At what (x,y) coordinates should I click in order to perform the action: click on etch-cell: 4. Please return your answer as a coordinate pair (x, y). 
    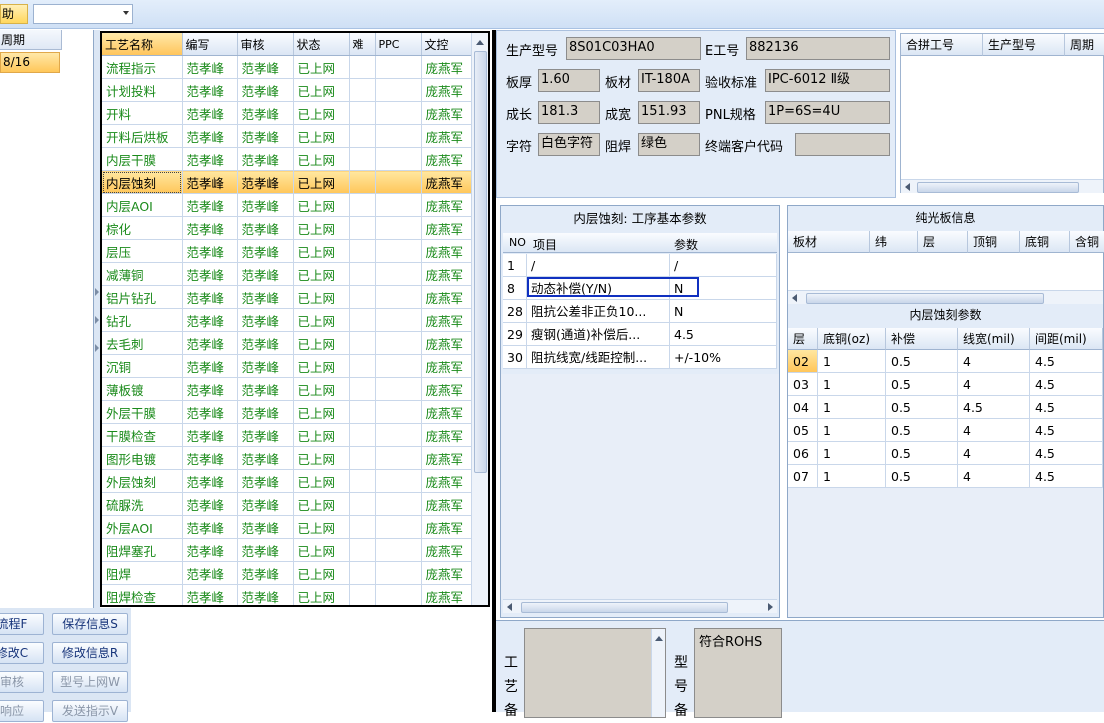
    Looking at the image, I should click on (994, 476).